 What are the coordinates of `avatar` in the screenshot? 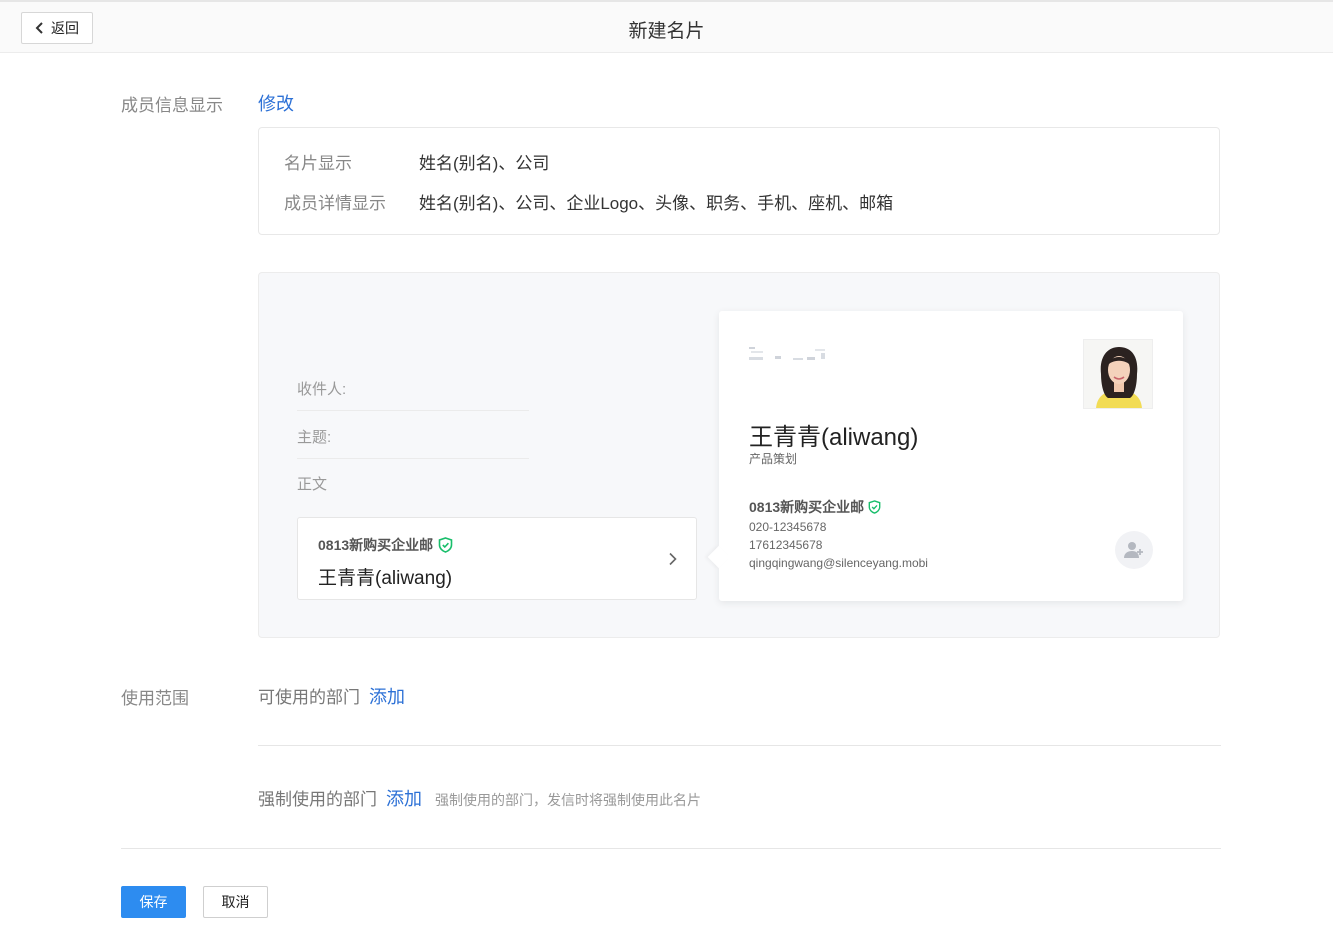 It's located at (1118, 374).